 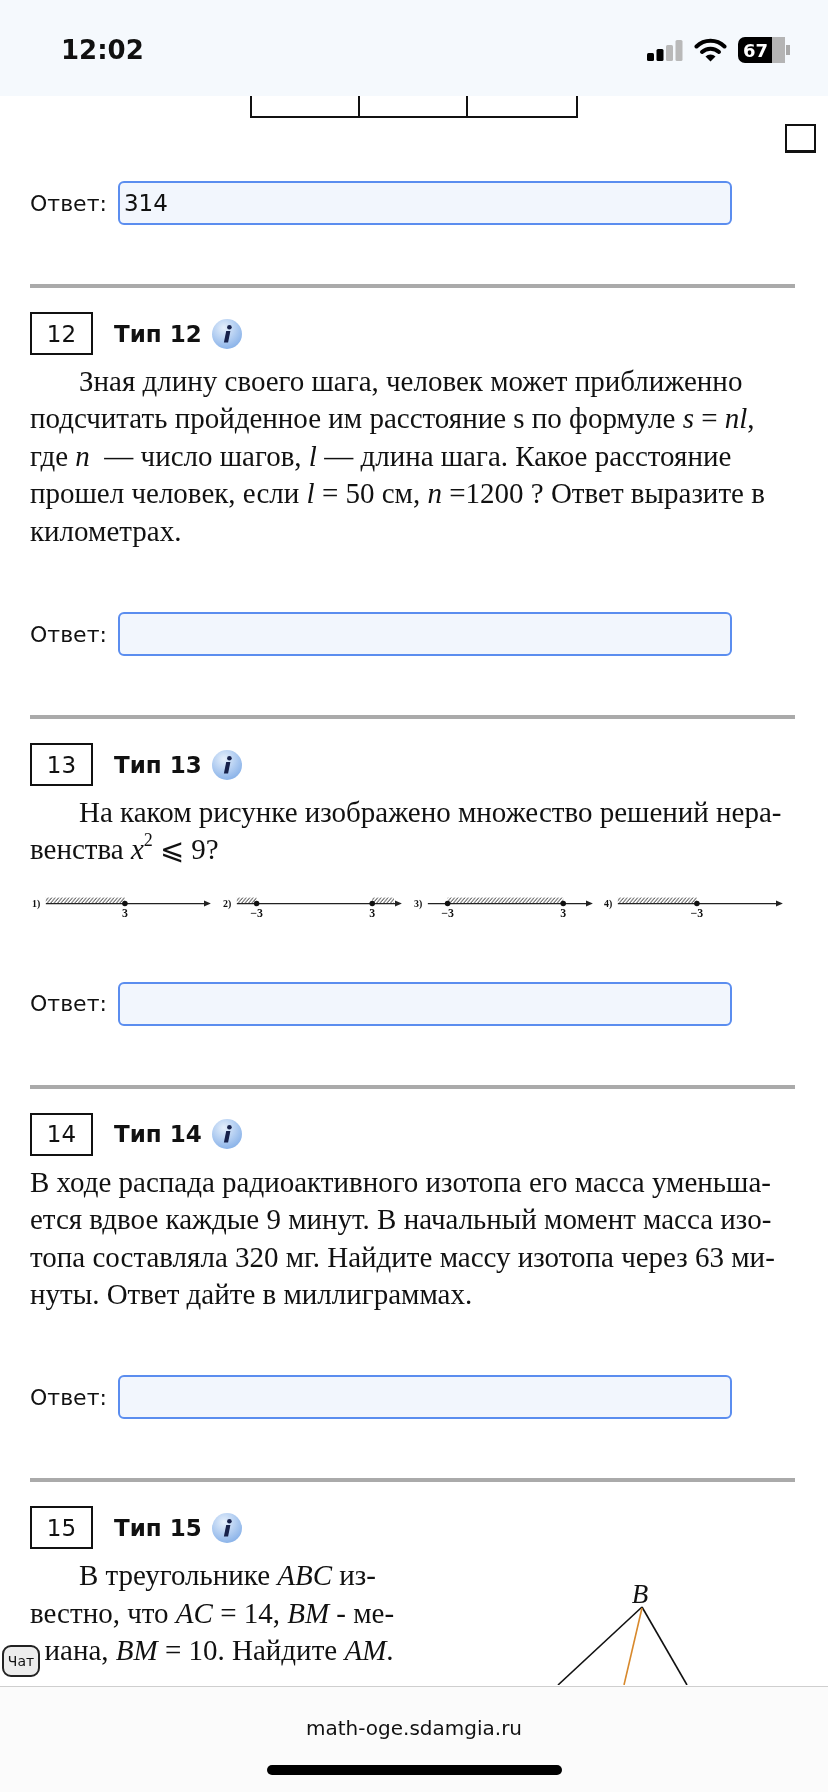 What do you see at coordinates (61, 333) in the screenshot?
I see `problem-number: 12` at bounding box center [61, 333].